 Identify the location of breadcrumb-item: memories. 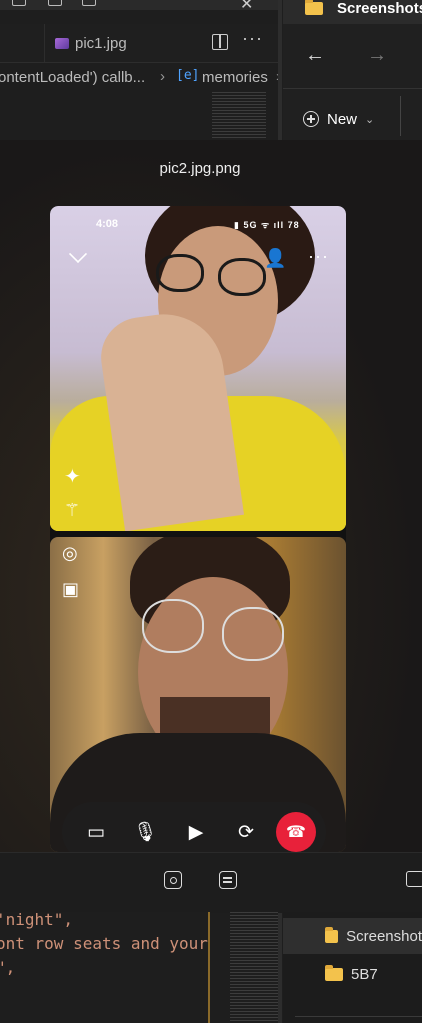
(235, 77).